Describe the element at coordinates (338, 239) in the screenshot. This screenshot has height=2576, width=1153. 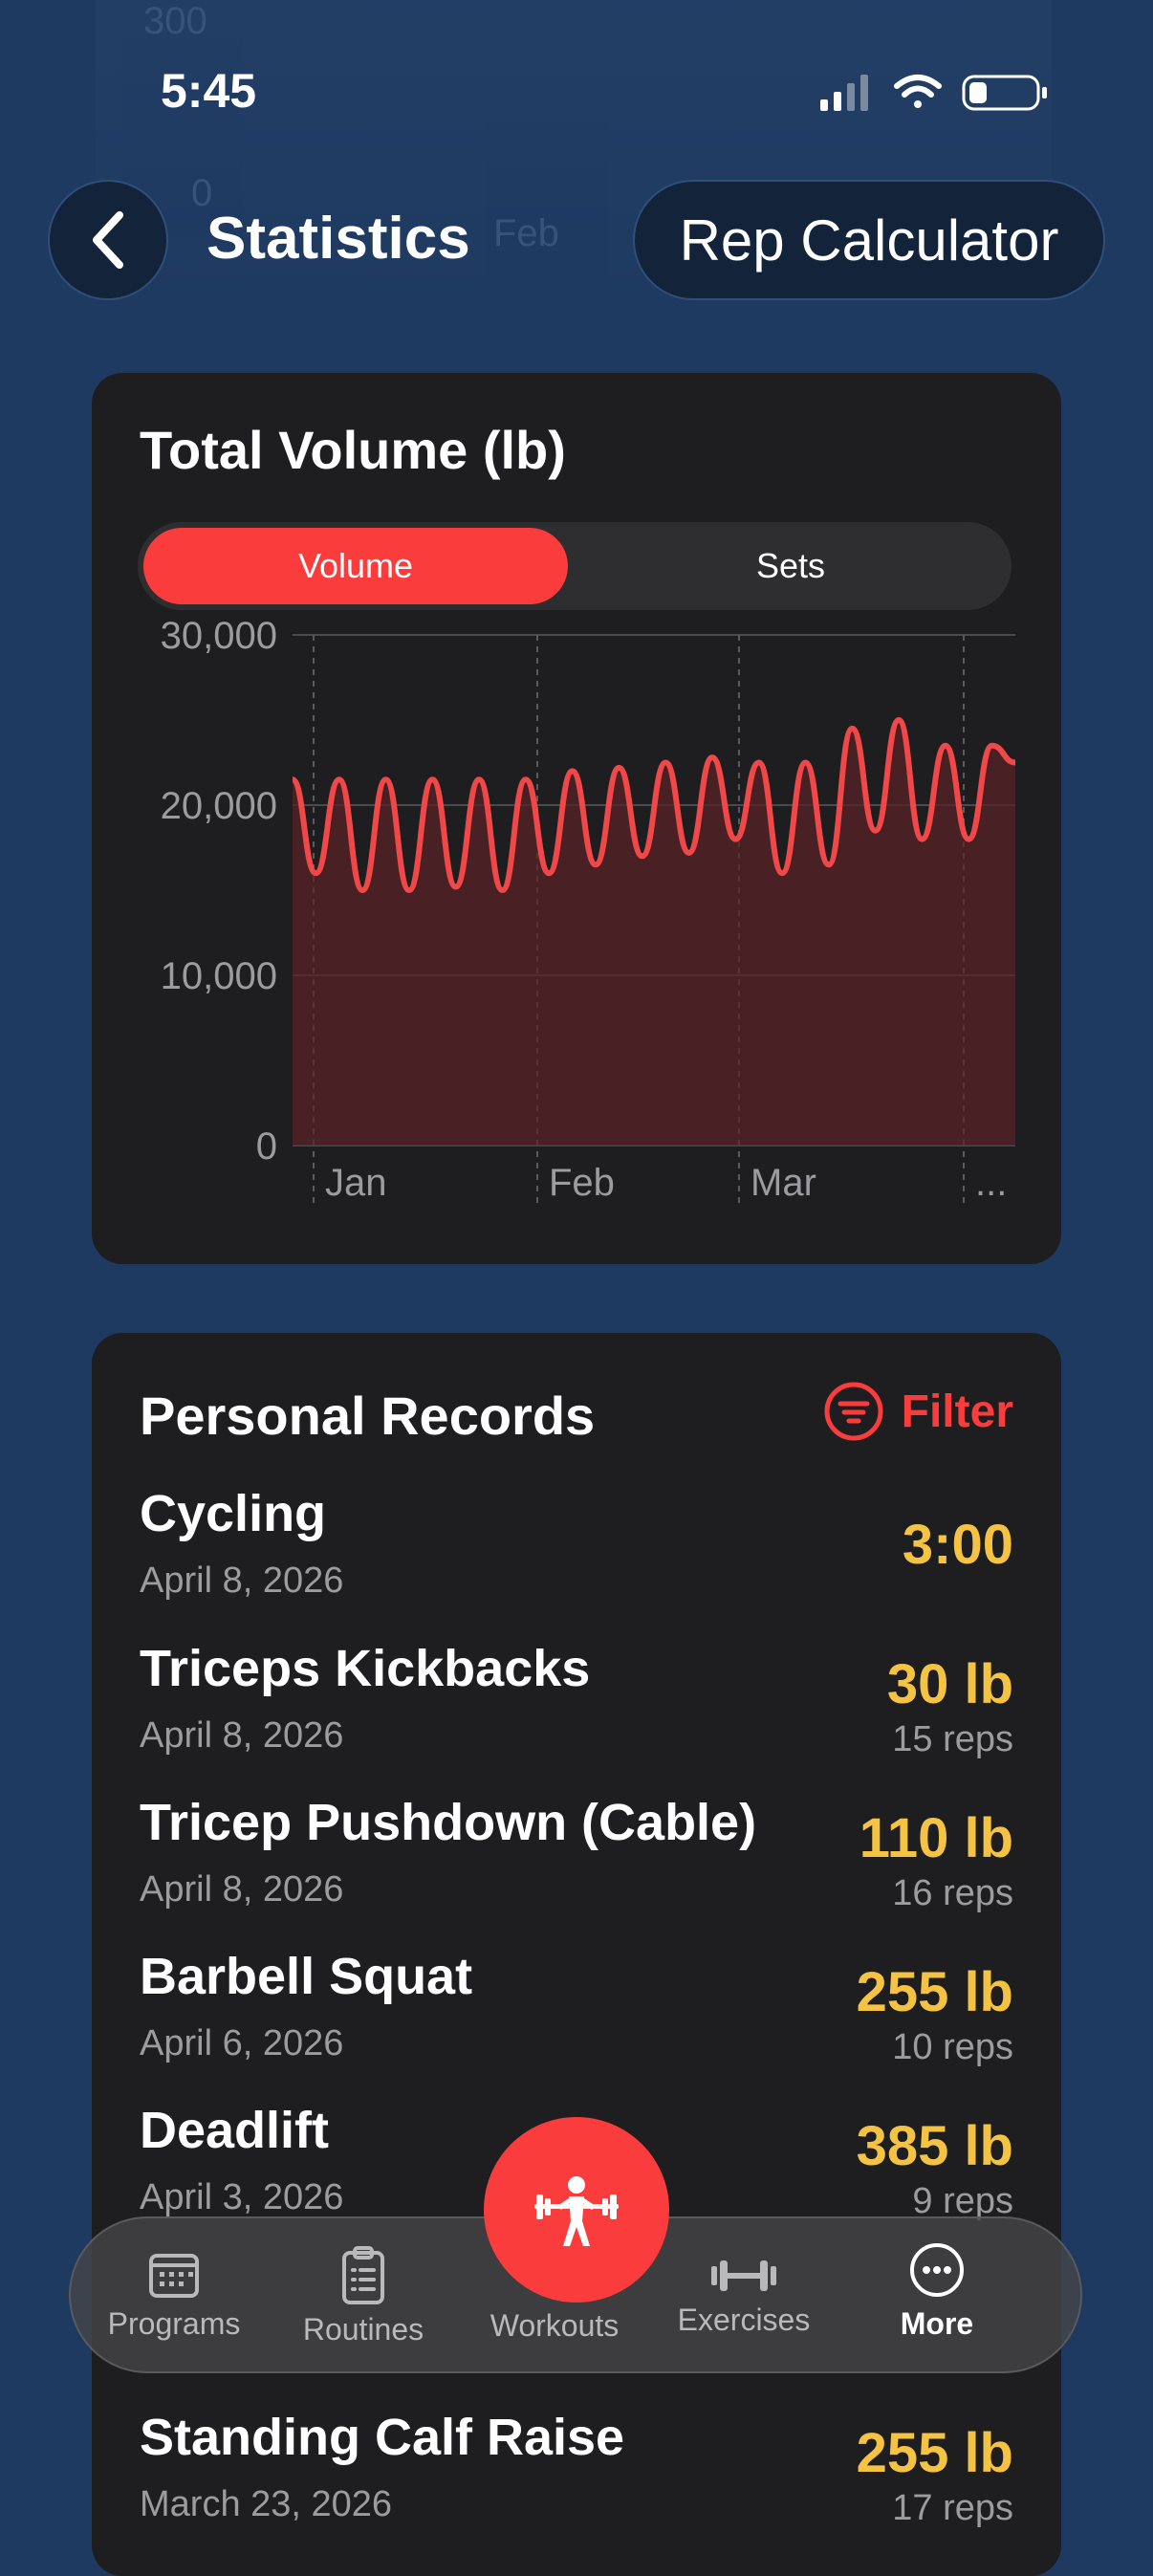
I see `page-title: Statistics` at that location.